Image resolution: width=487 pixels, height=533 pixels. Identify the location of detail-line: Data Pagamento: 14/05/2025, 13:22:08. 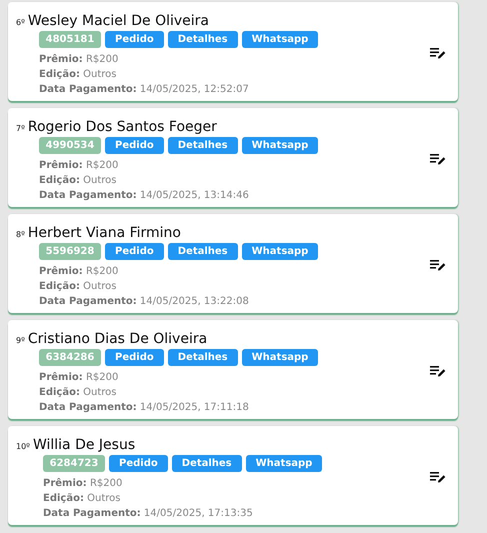
(144, 302).